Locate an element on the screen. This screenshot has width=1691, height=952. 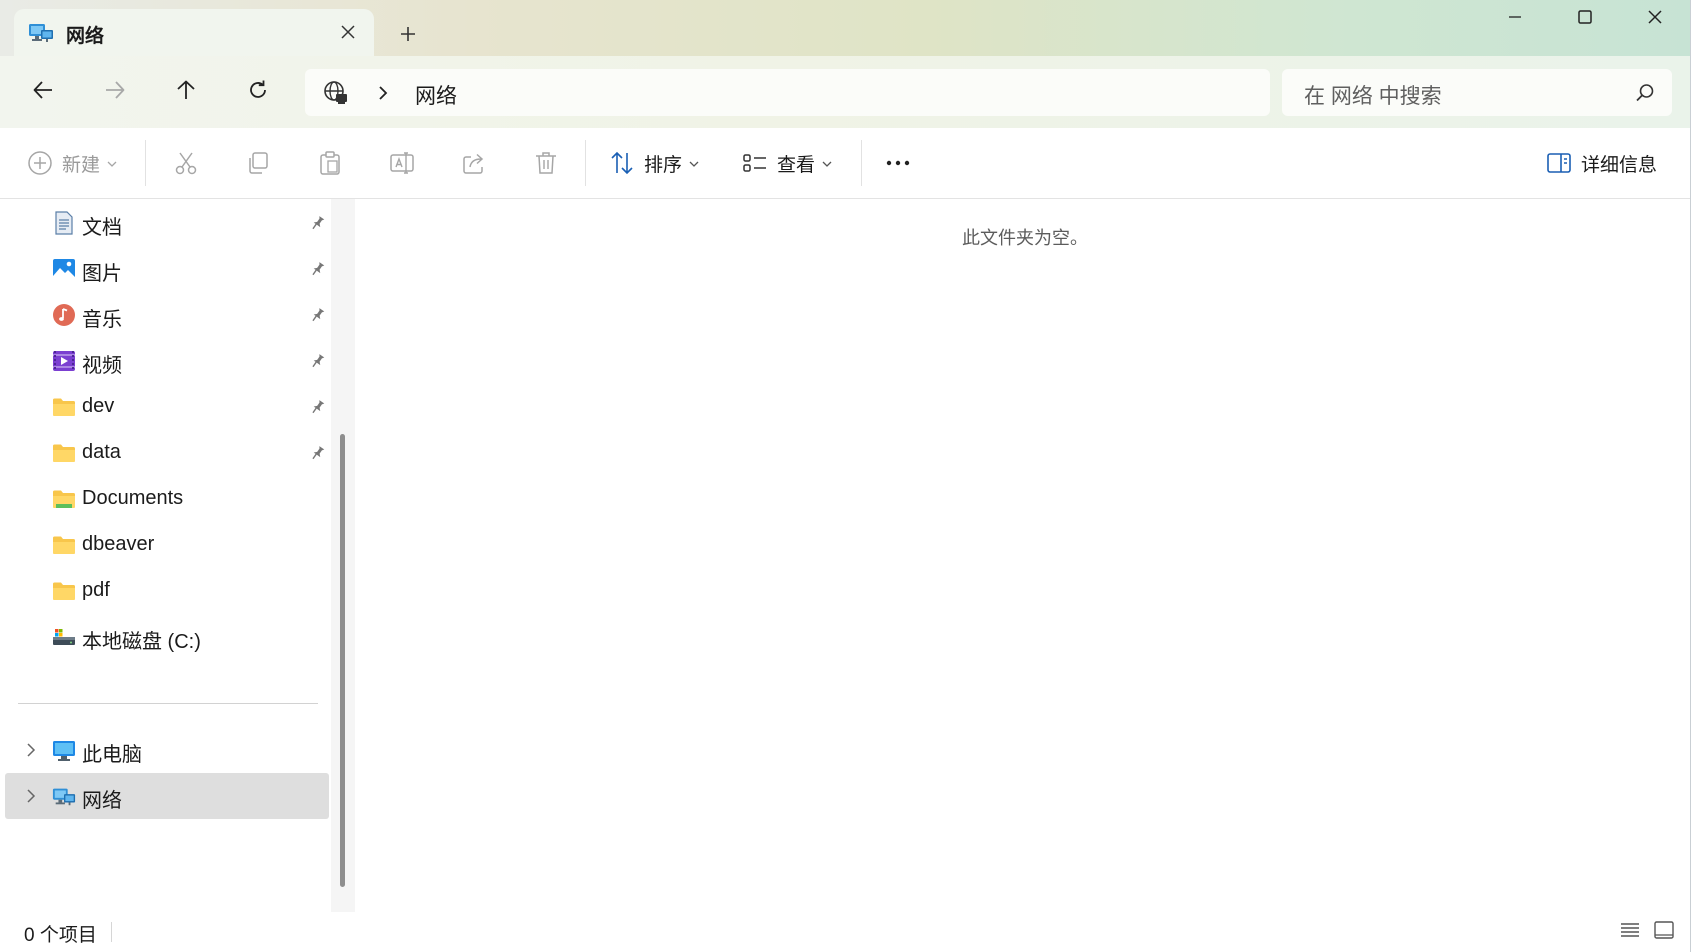
sidebar-item-network: 网络 is located at coordinates (167, 796).